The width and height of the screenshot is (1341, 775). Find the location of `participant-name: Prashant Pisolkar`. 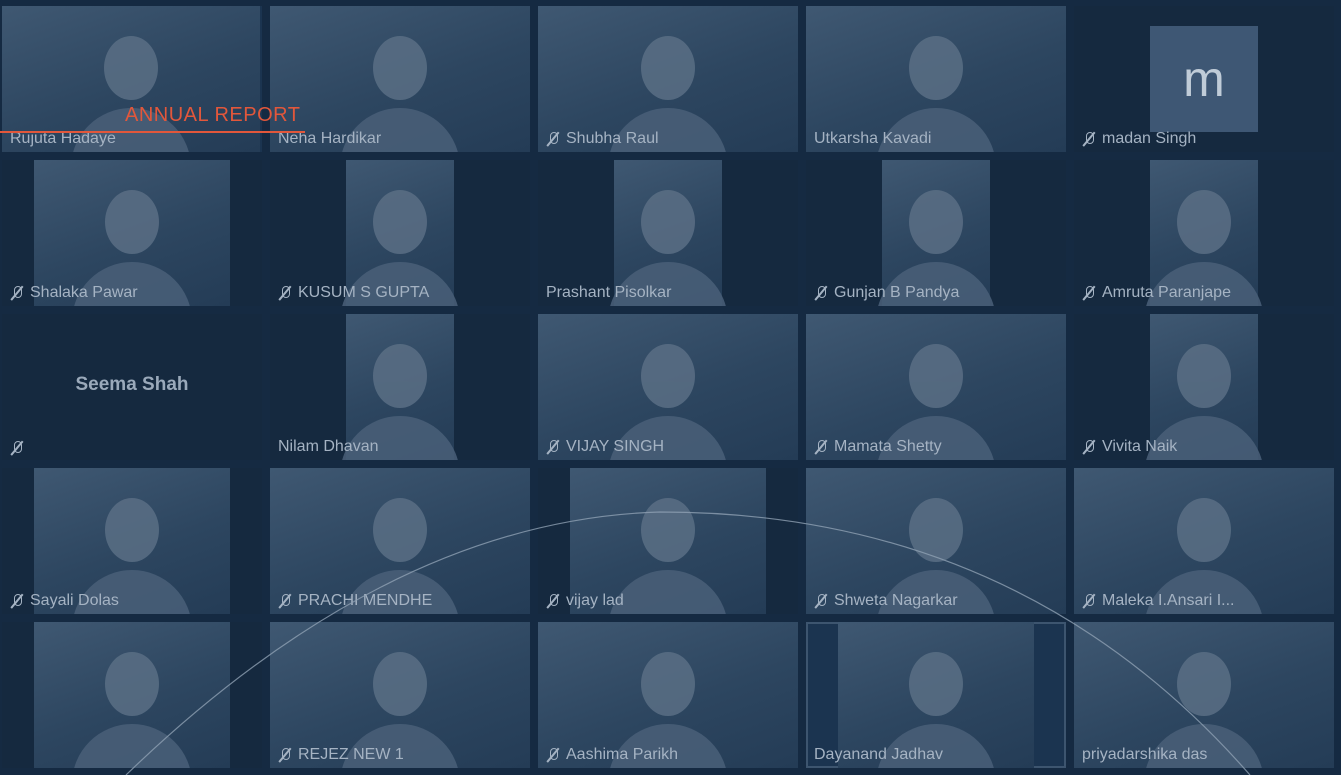

participant-name: Prashant Pisolkar is located at coordinates (609, 292).